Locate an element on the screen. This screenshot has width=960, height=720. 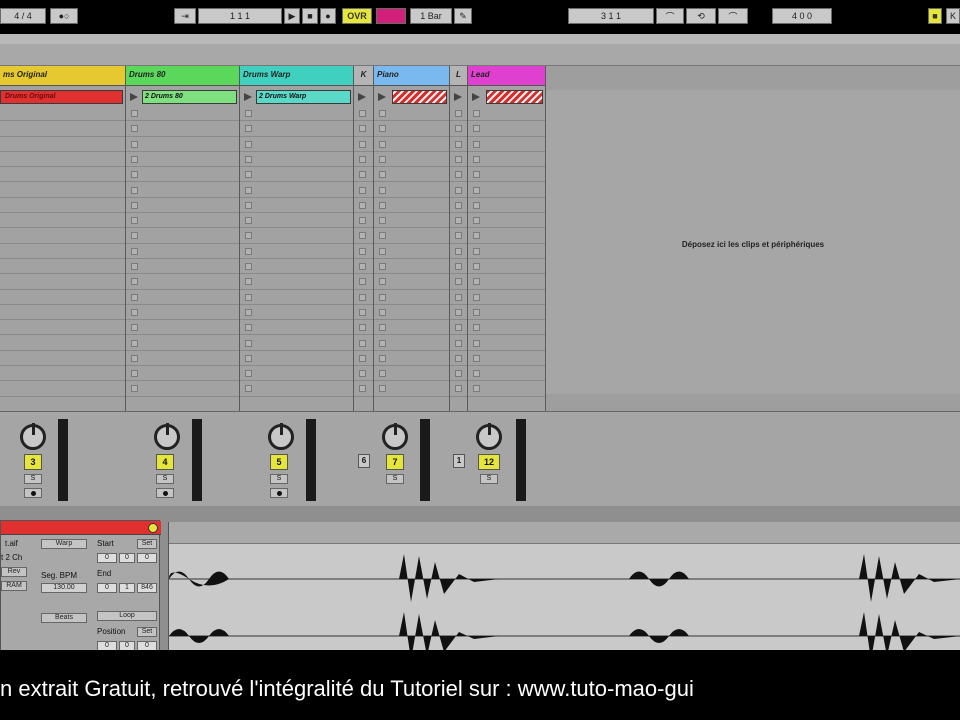
clip-slot-armed is located at coordinates (514, 97).